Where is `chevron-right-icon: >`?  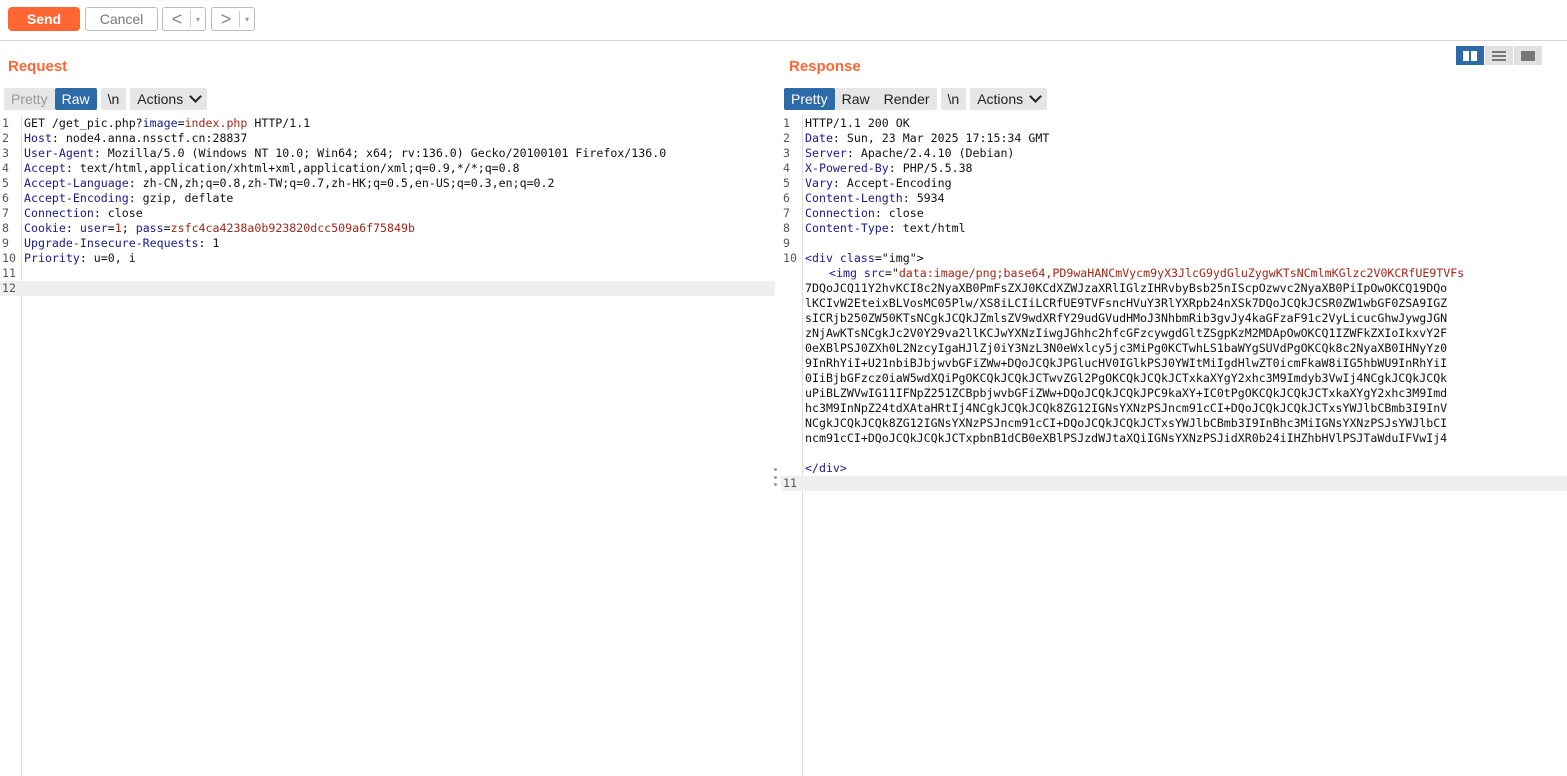 chevron-right-icon: > is located at coordinates (226, 18).